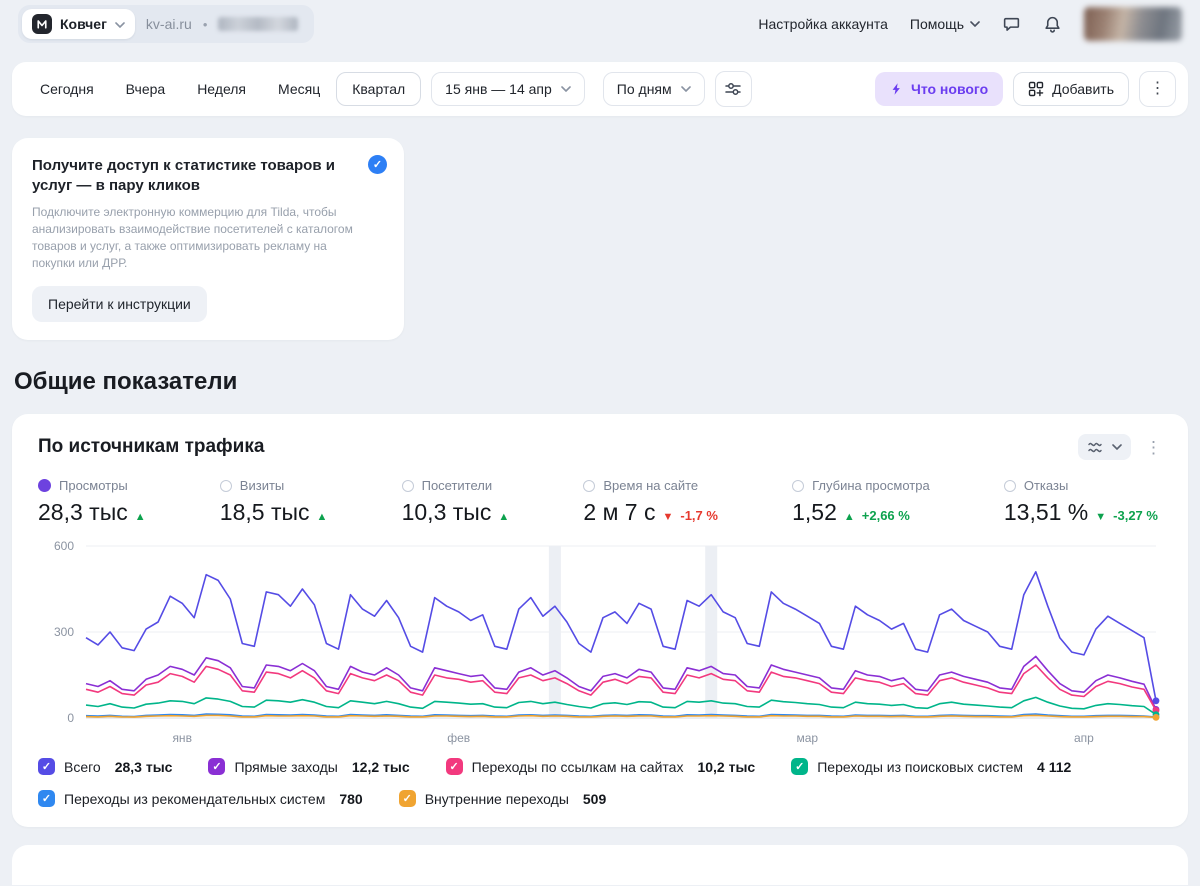  What do you see at coordinates (1133, 24) in the screenshot?
I see `user-avatar-blurred` at bounding box center [1133, 24].